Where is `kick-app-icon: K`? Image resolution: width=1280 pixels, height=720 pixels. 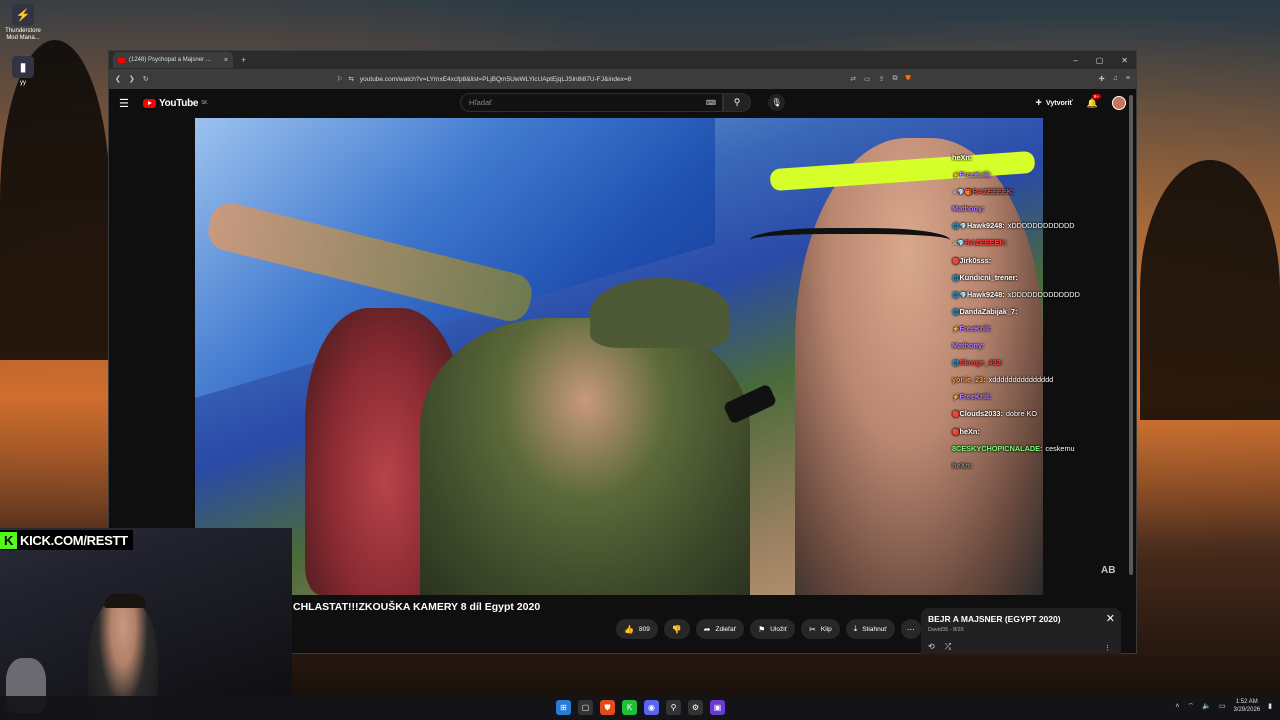 kick-app-icon: K is located at coordinates (629, 707).